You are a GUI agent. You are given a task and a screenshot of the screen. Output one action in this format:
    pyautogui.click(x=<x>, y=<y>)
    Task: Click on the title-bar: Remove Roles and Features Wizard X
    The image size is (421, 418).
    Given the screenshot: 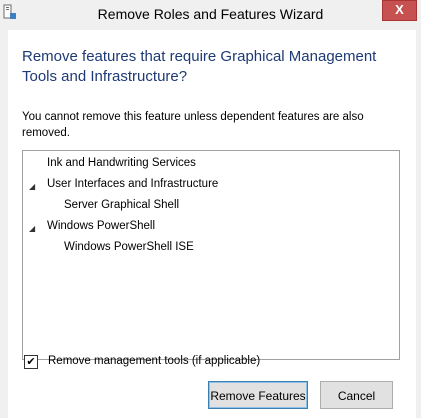 What is the action you would take?
    pyautogui.click(x=210, y=15)
    